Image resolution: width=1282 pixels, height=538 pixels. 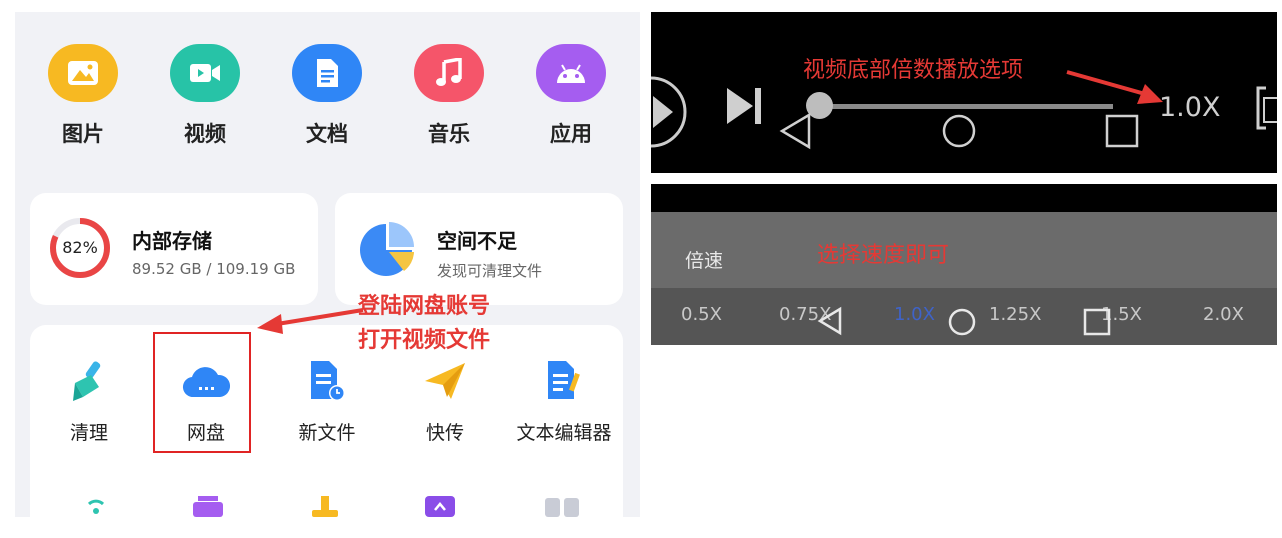 I want to click on tool-new-file: 新文件, so click(x=327, y=400).